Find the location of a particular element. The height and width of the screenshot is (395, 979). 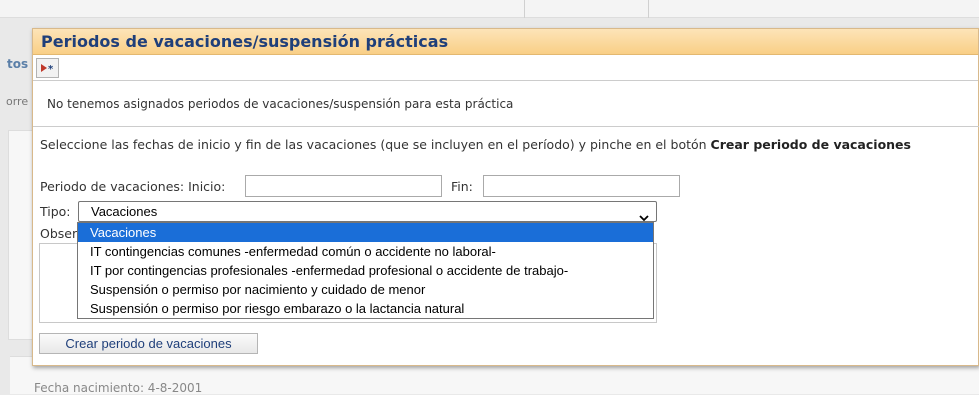

type-option: Vacaciones is located at coordinates (365, 232).